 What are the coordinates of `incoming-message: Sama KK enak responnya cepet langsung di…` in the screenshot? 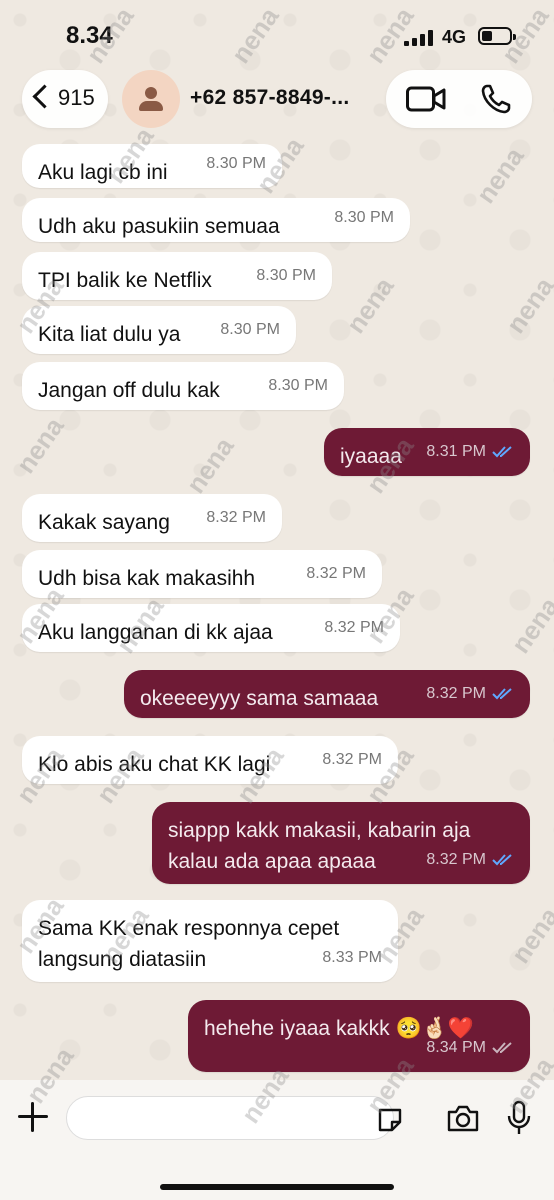 It's located at (210, 941).